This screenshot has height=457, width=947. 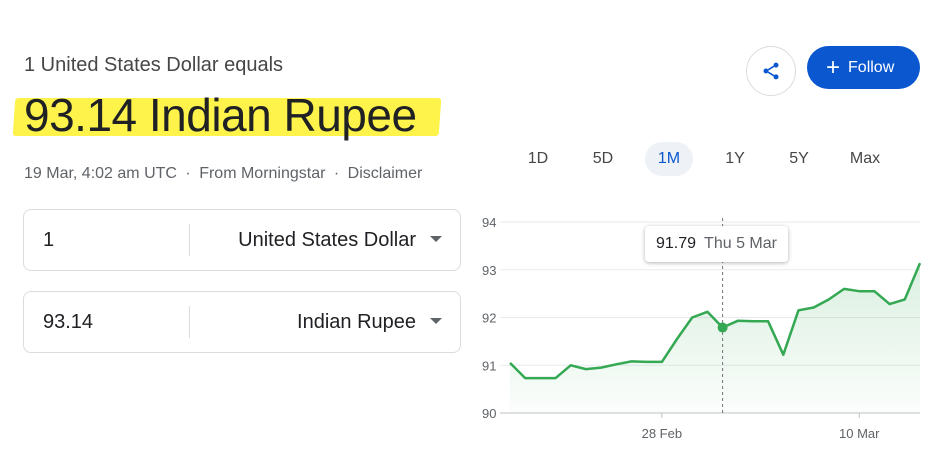 What do you see at coordinates (871, 67) in the screenshot?
I see `follow-label: Follow` at bounding box center [871, 67].